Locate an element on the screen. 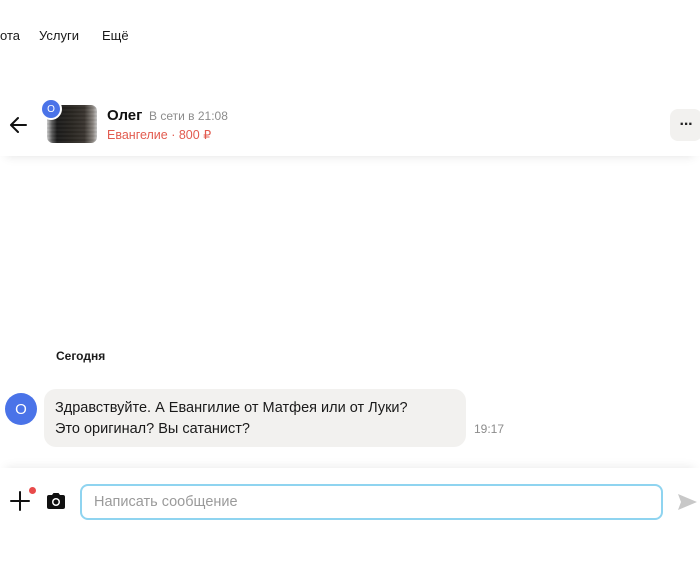 The height and width of the screenshot is (576, 700). more-options-button: ··· is located at coordinates (685, 125).